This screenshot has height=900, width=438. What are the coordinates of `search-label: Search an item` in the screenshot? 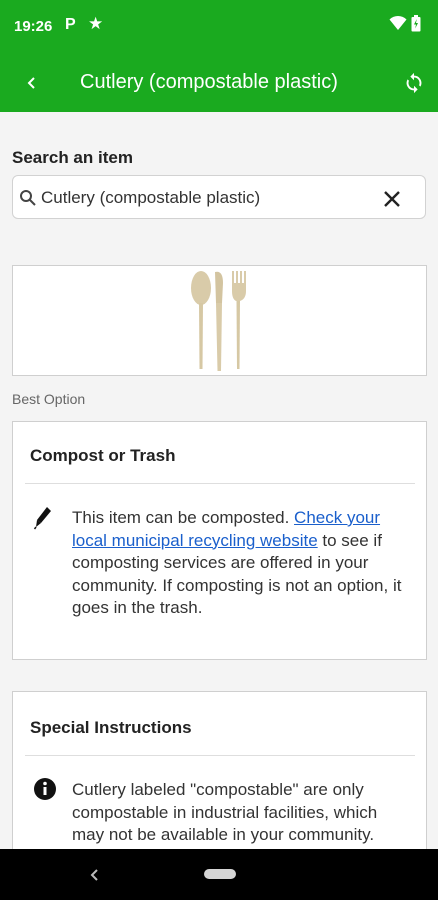 It's located at (72, 157).